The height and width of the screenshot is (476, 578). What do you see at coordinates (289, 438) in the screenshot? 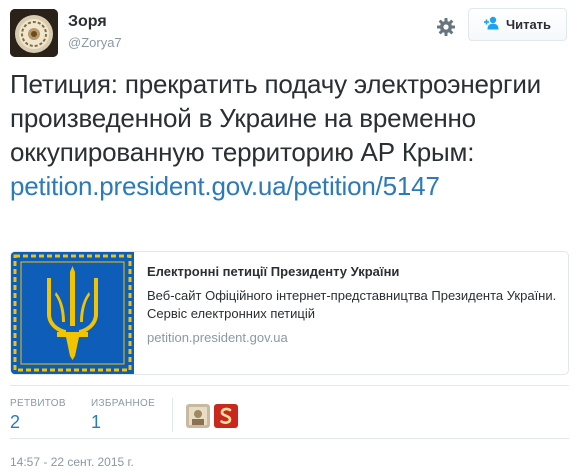
I see `divider-bottom` at bounding box center [289, 438].